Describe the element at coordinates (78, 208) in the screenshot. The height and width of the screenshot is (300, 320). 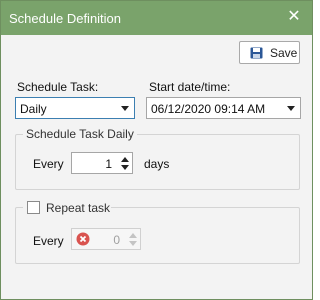
I see `repeat-task-label: Repeat task` at that location.